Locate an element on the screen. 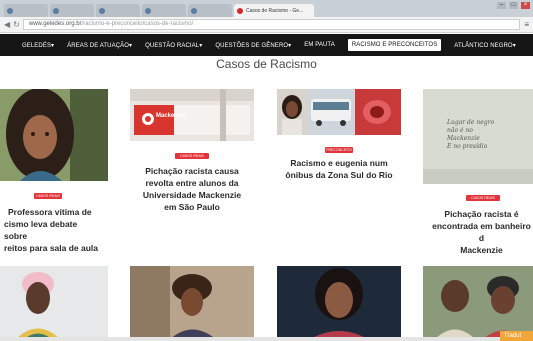  headline-line: em São Paulo is located at coordinates (192, 207).